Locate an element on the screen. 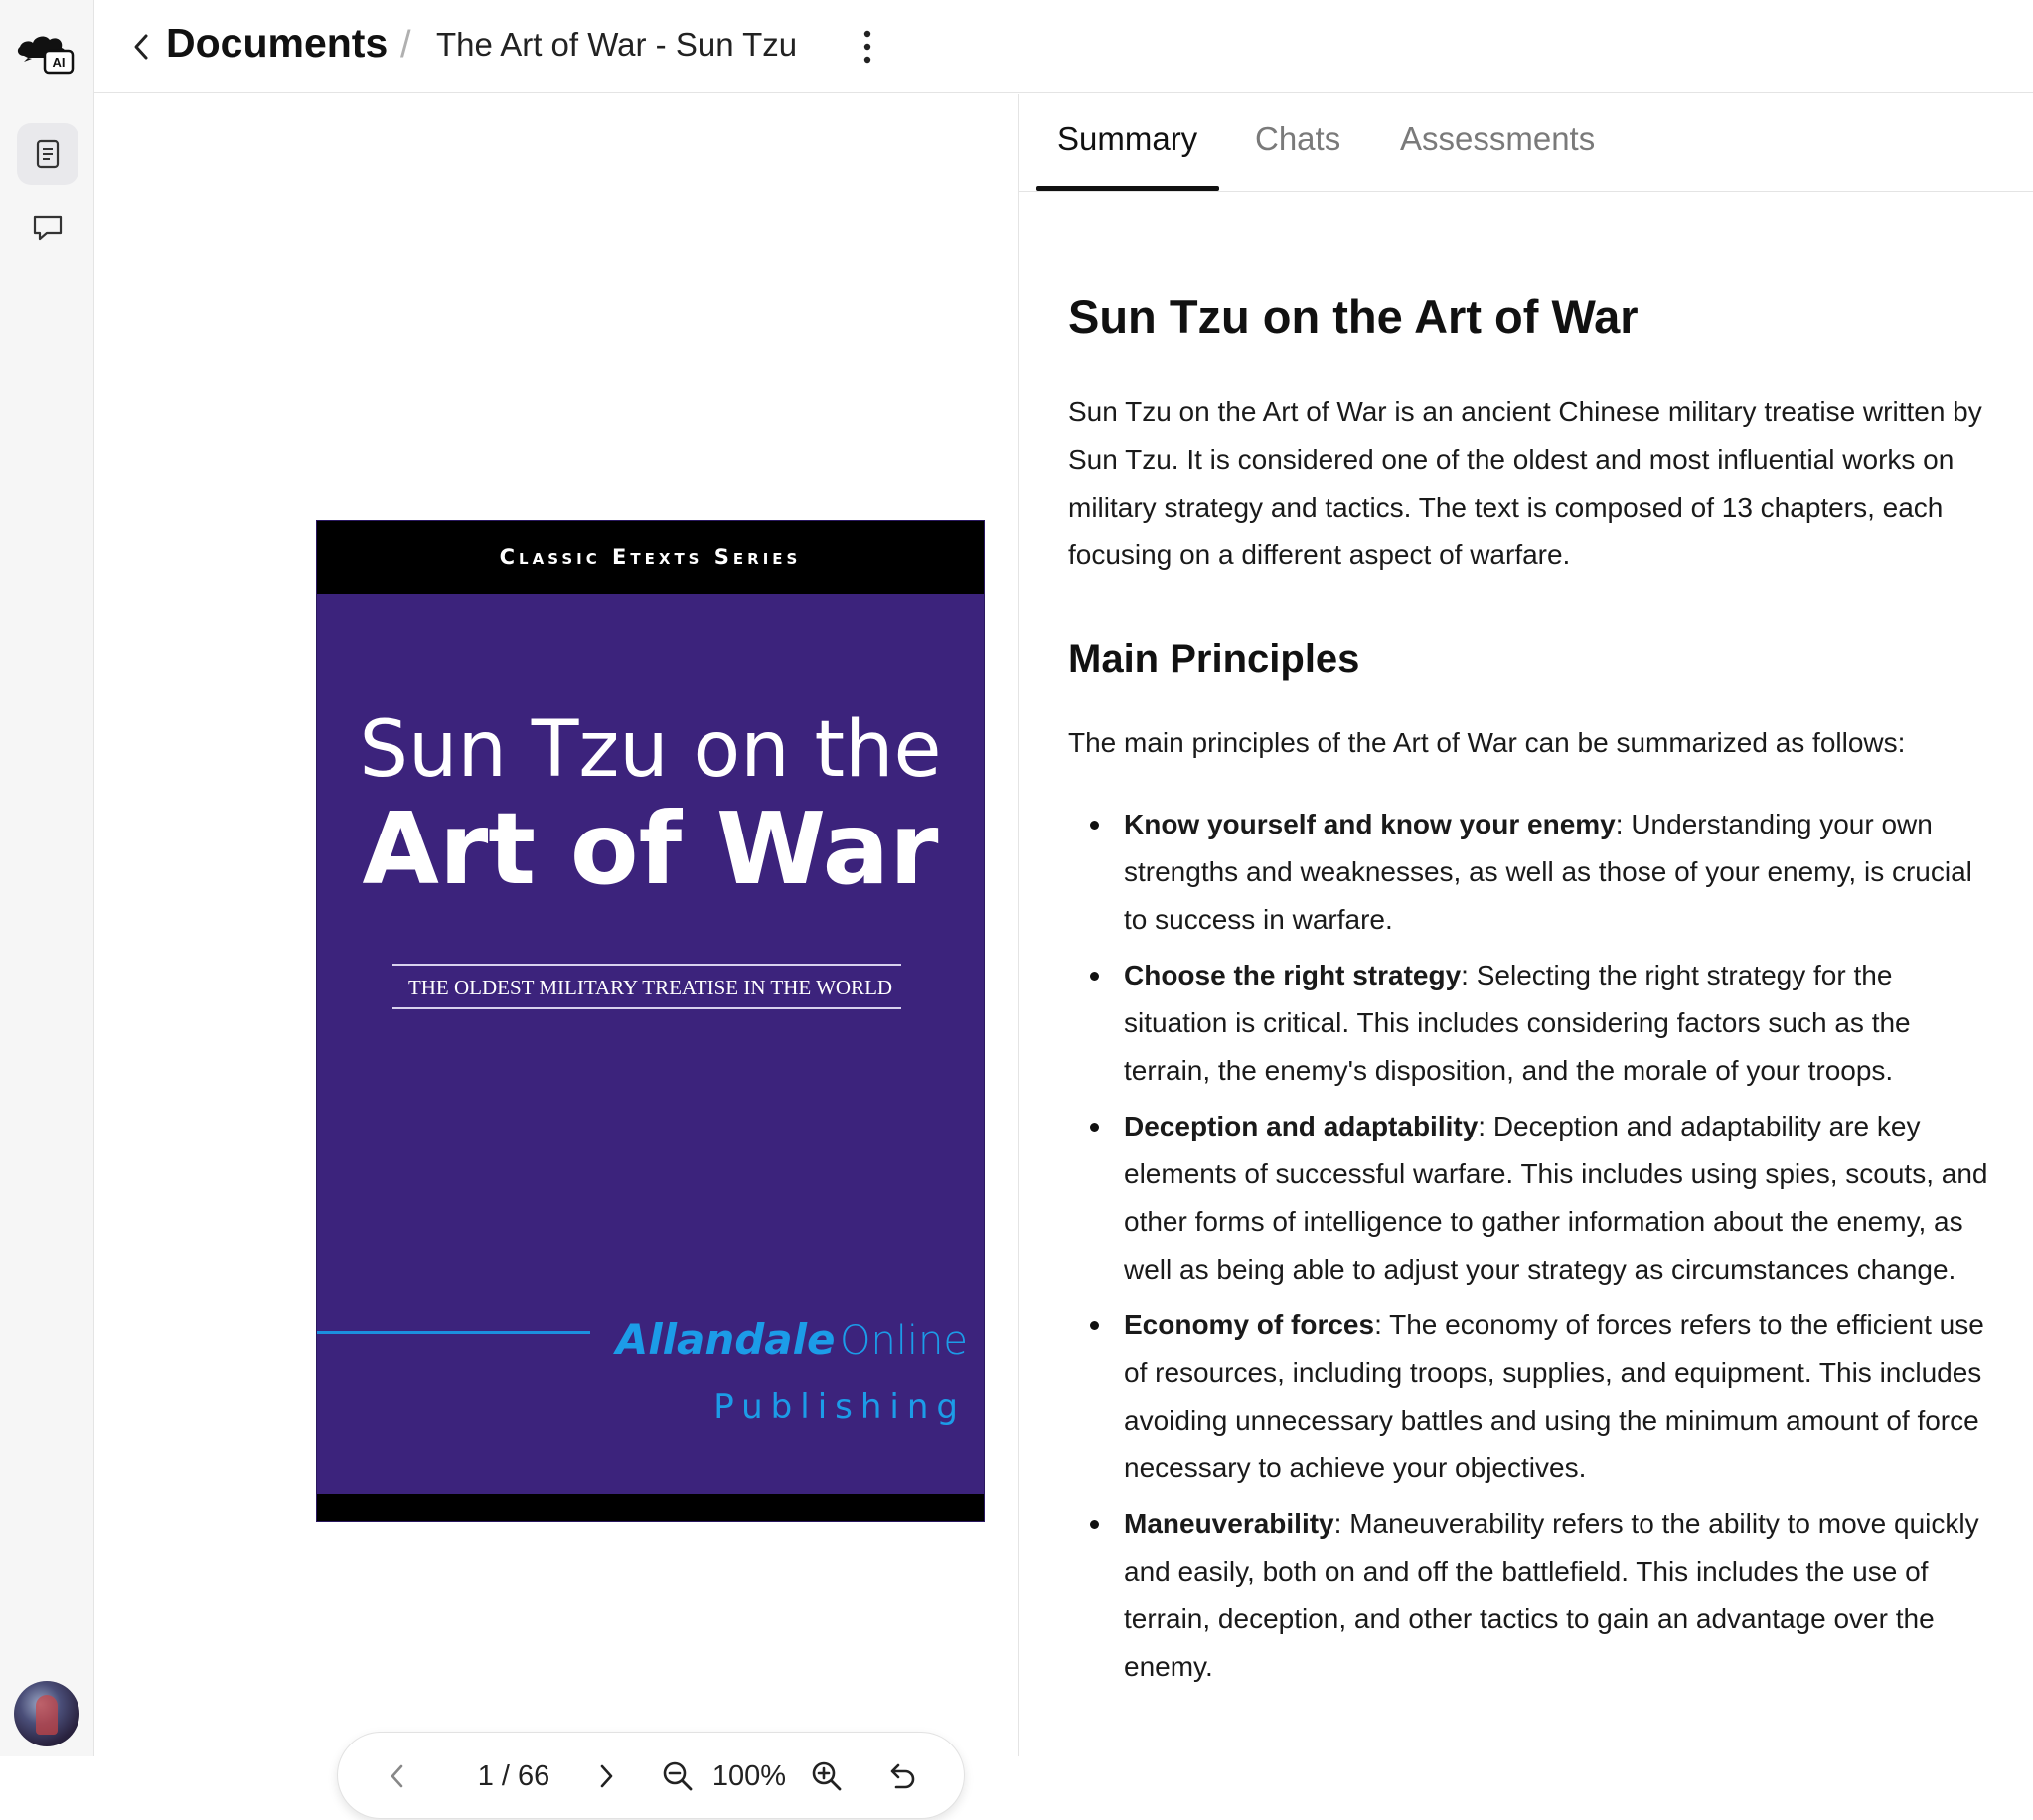  principle-term: Know yourself and know your enemy is located at coordinates (1370, 824).